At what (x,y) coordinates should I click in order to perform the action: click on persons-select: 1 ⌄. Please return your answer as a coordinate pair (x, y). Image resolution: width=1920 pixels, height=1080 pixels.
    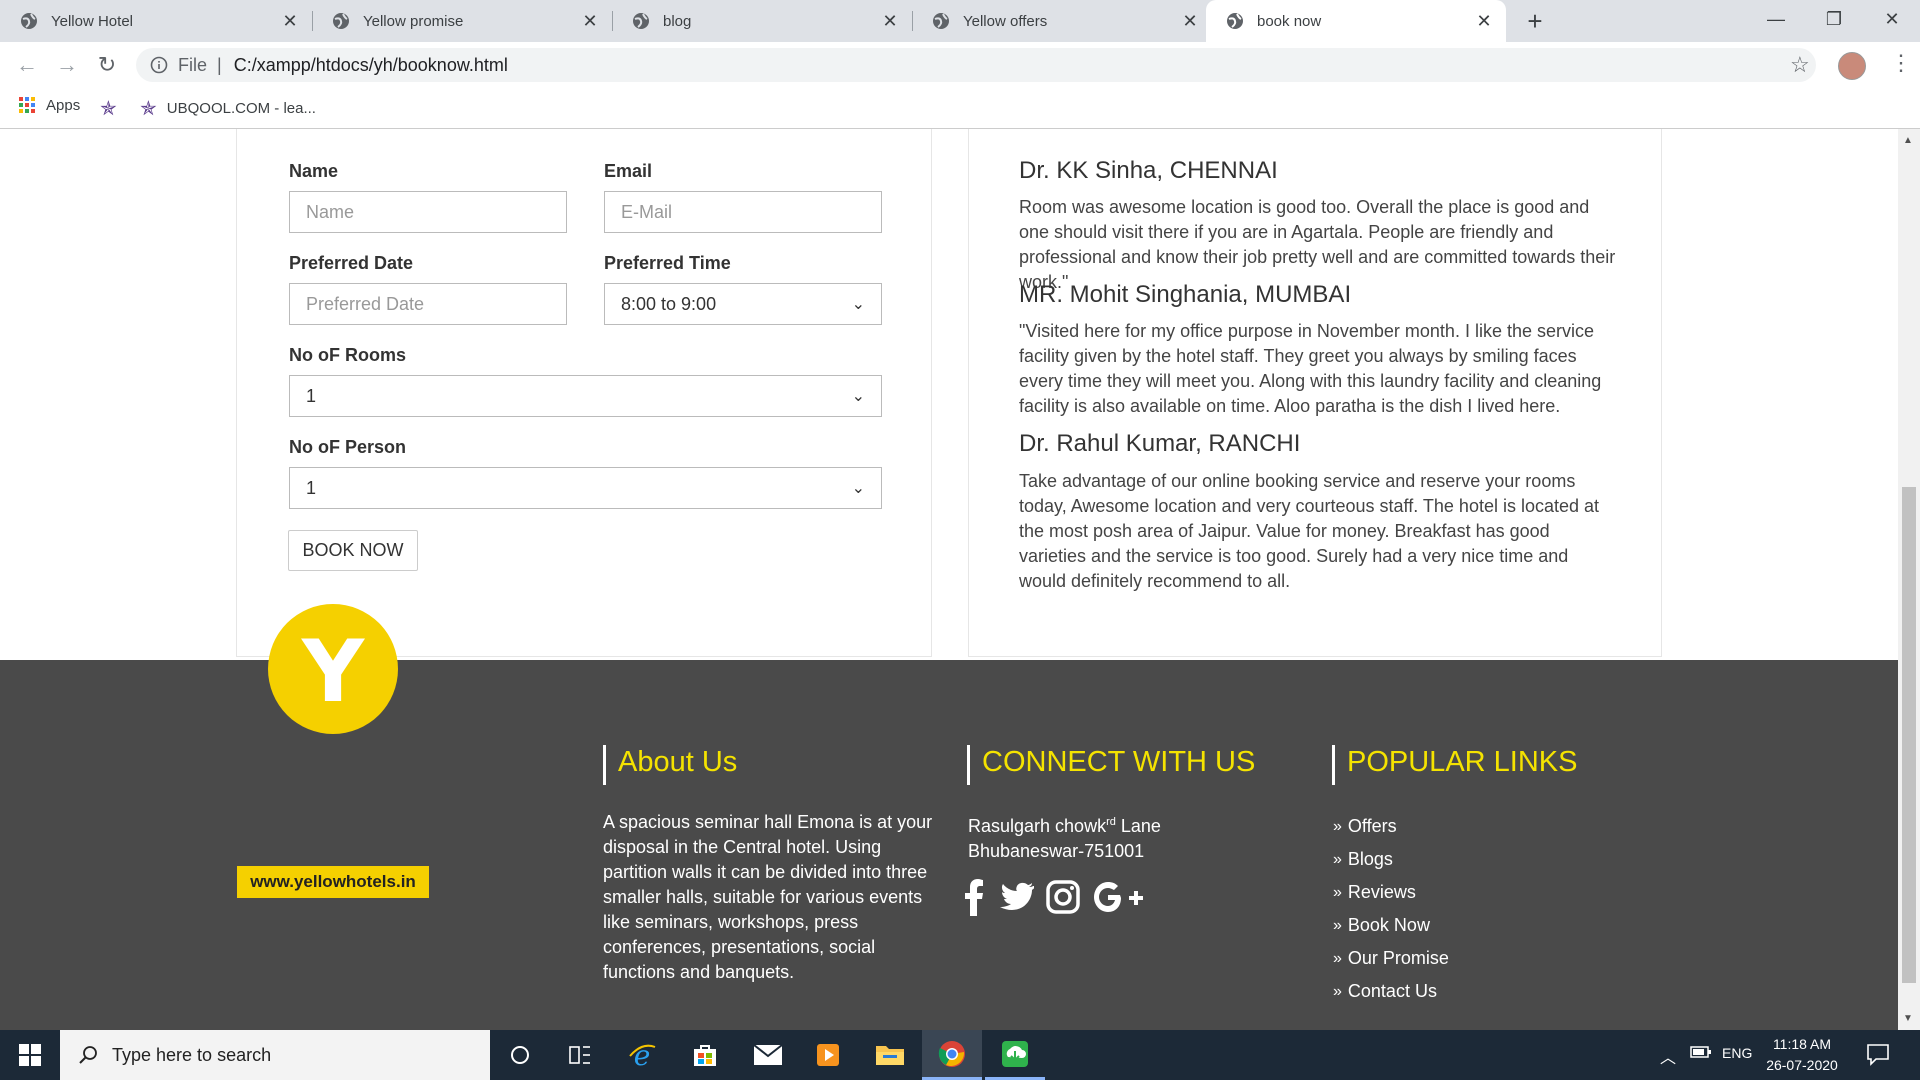
    Looking at the image, I should click on (585, 488).